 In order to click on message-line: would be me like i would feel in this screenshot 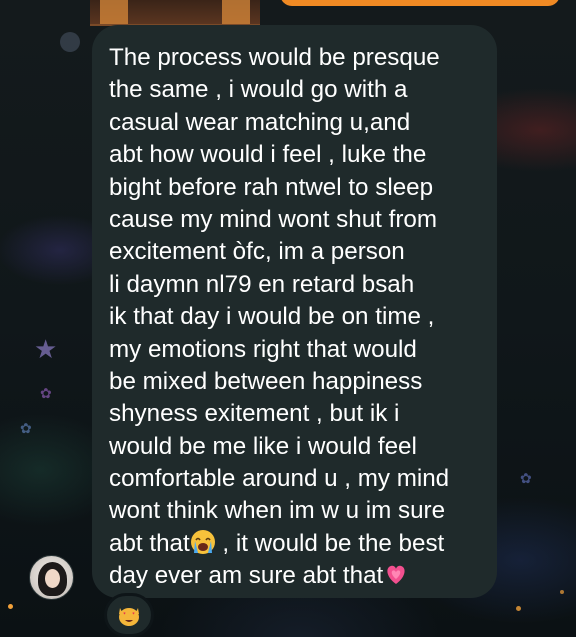, I will do `click(263, 446)`.